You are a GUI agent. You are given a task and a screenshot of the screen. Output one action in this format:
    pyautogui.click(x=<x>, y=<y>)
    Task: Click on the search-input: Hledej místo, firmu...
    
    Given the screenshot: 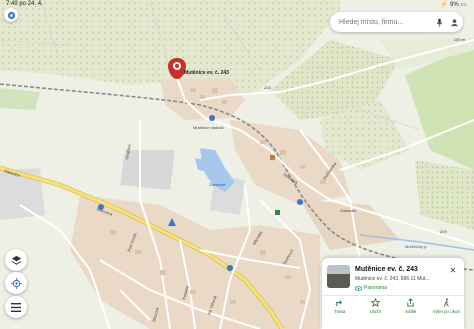 What is the action you would take?
    pyautogui.click(x=386, y=22)
    